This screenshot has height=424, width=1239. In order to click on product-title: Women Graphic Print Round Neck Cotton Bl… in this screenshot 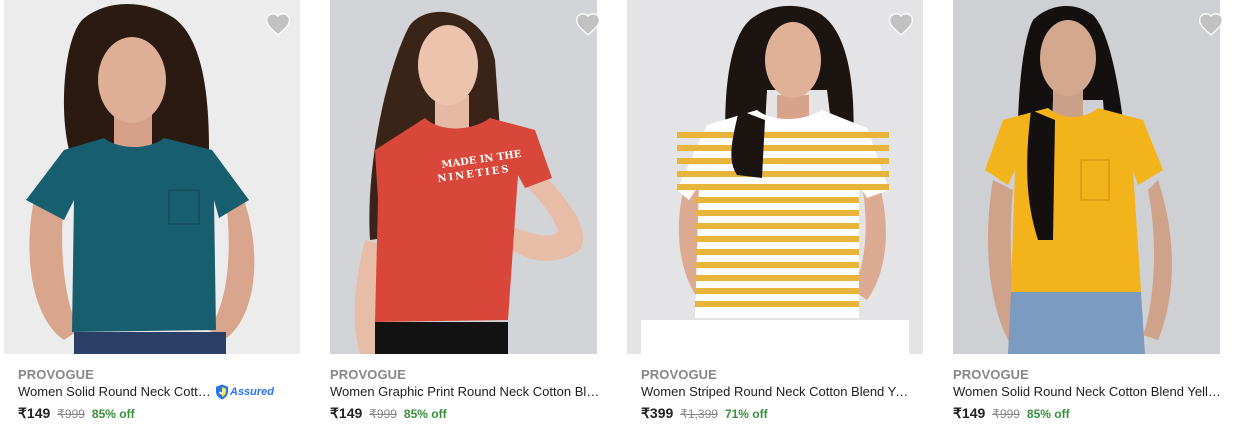, I will do `click(465, 391)`.